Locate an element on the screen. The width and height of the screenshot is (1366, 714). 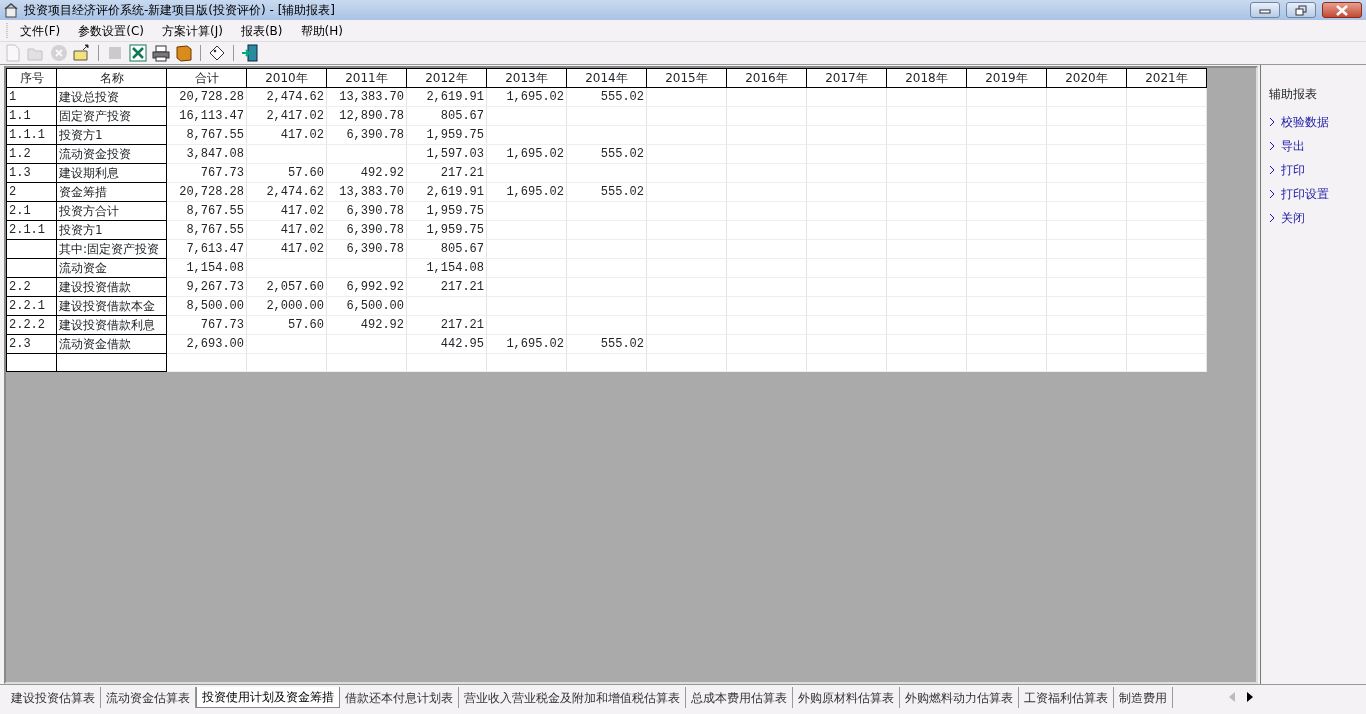
table-cell: 2.1.1 is located at coordinates (31, 230).